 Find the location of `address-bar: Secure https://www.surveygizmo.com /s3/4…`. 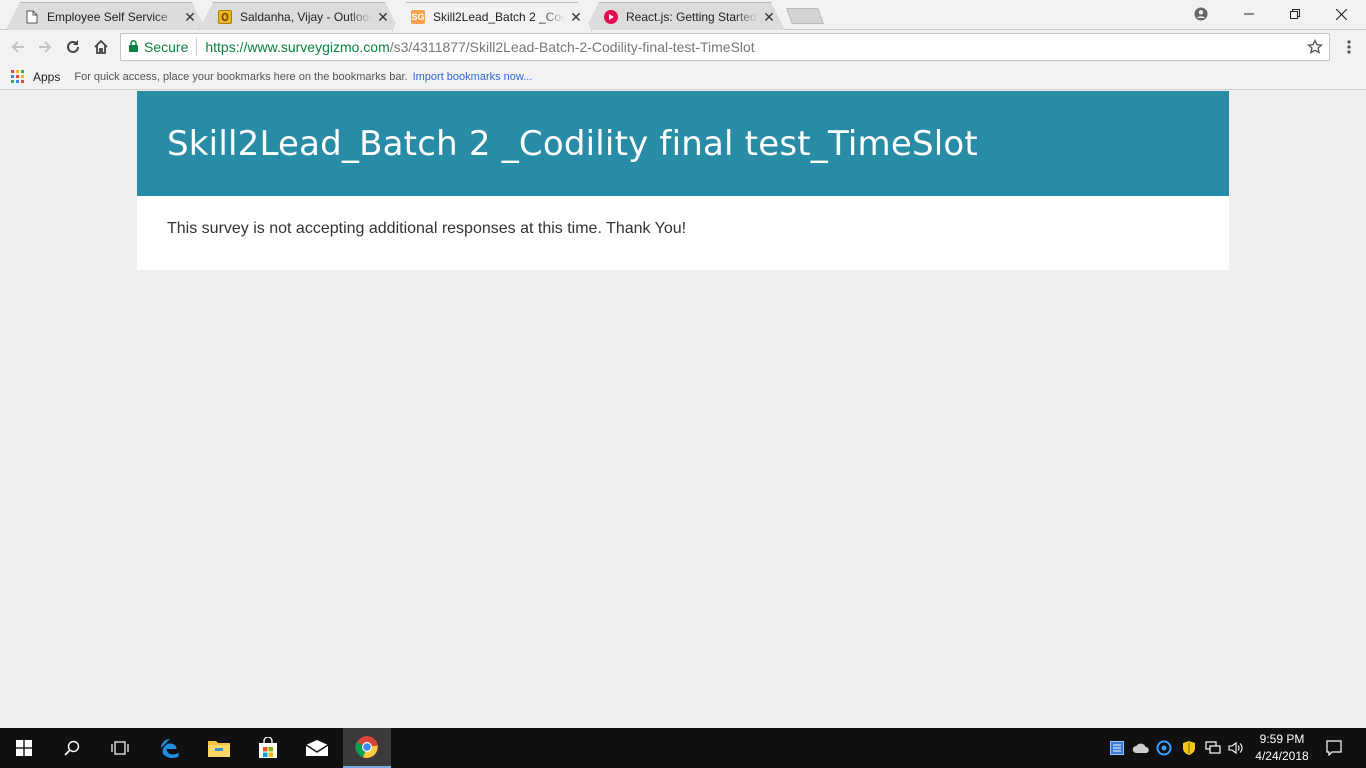

address-bar: Secure https://www.surveygizmo.com /s3/4… is located at coordinates (725, 47).